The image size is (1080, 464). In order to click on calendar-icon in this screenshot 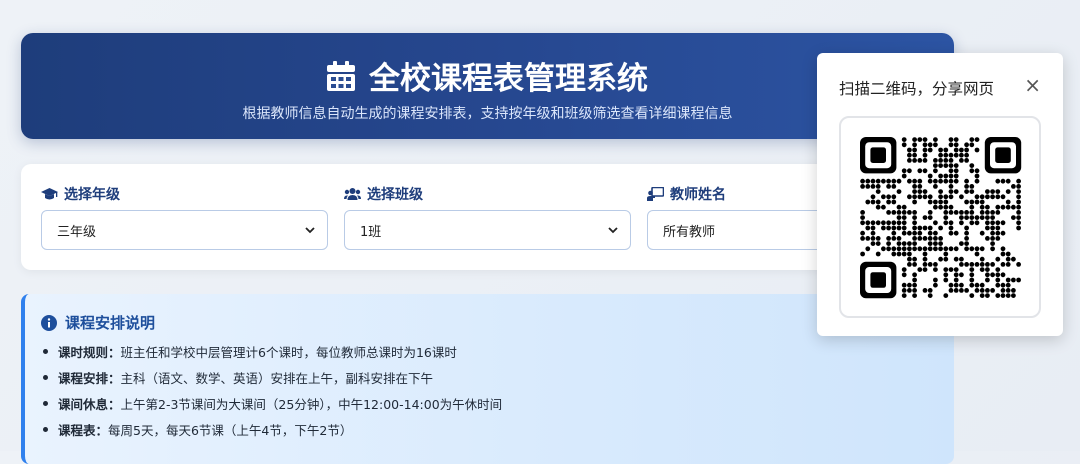, I will do `click(341, 75)`.